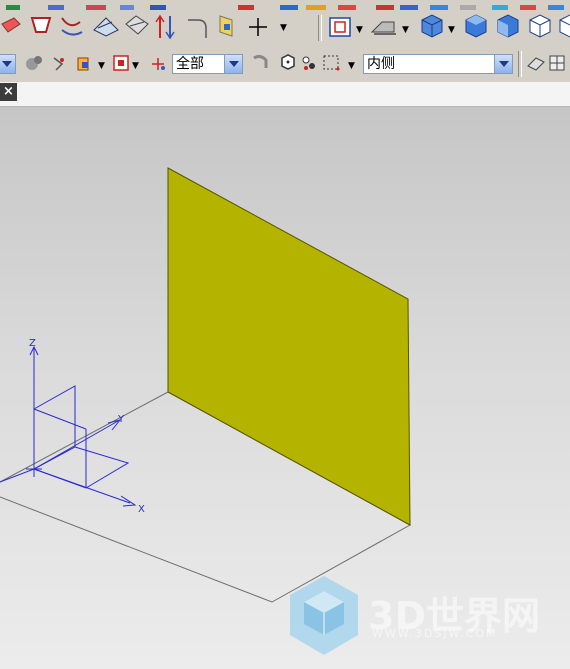 This screenshot has width=570, height=669. I want to click on add-point-icon, so click(158, 64).